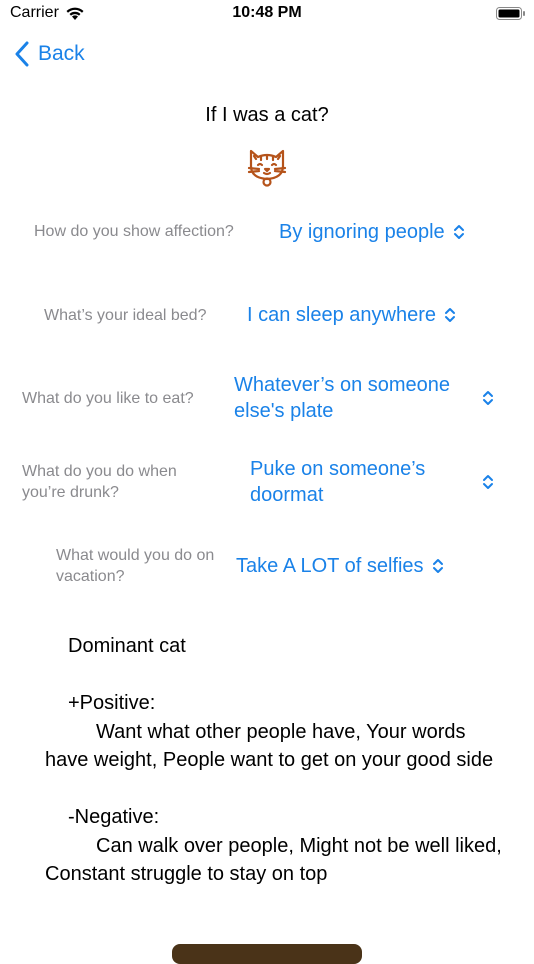 The width and height of the screenshot is (534, 964). I want to click on negative-heading: -Negative:, so click(114, 817).